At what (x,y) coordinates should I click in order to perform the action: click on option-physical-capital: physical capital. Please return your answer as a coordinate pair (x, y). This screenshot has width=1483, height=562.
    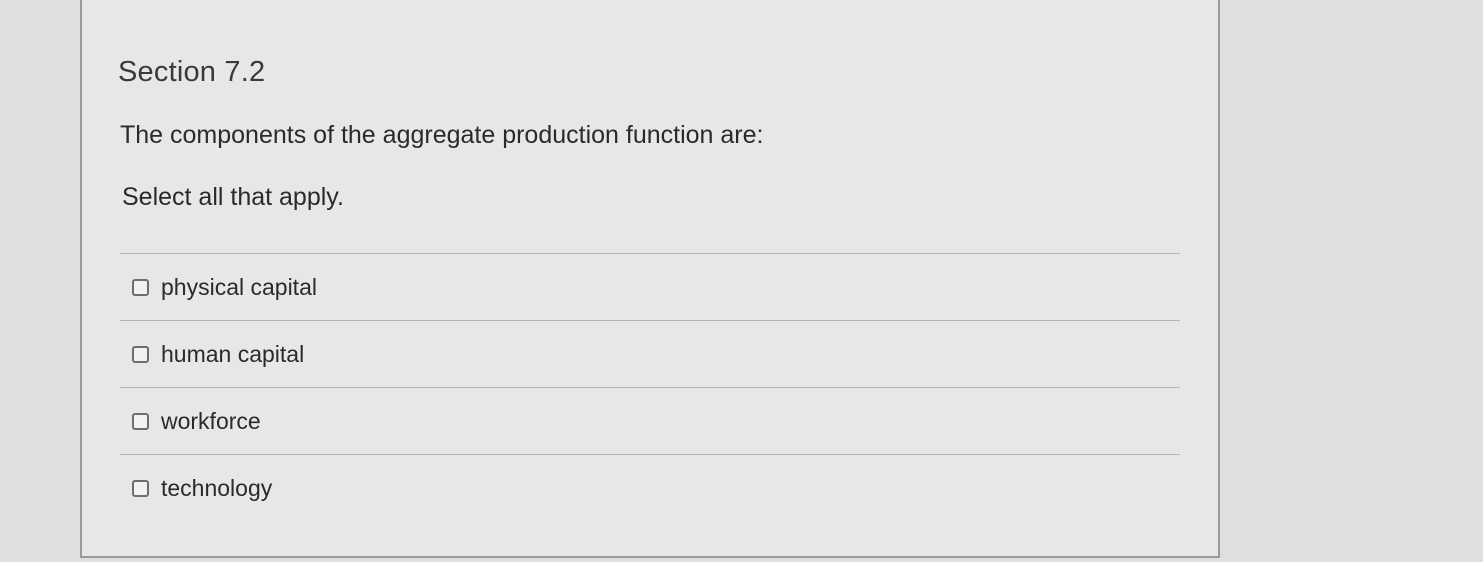
    Looking at the image, I should click on (650, 287).